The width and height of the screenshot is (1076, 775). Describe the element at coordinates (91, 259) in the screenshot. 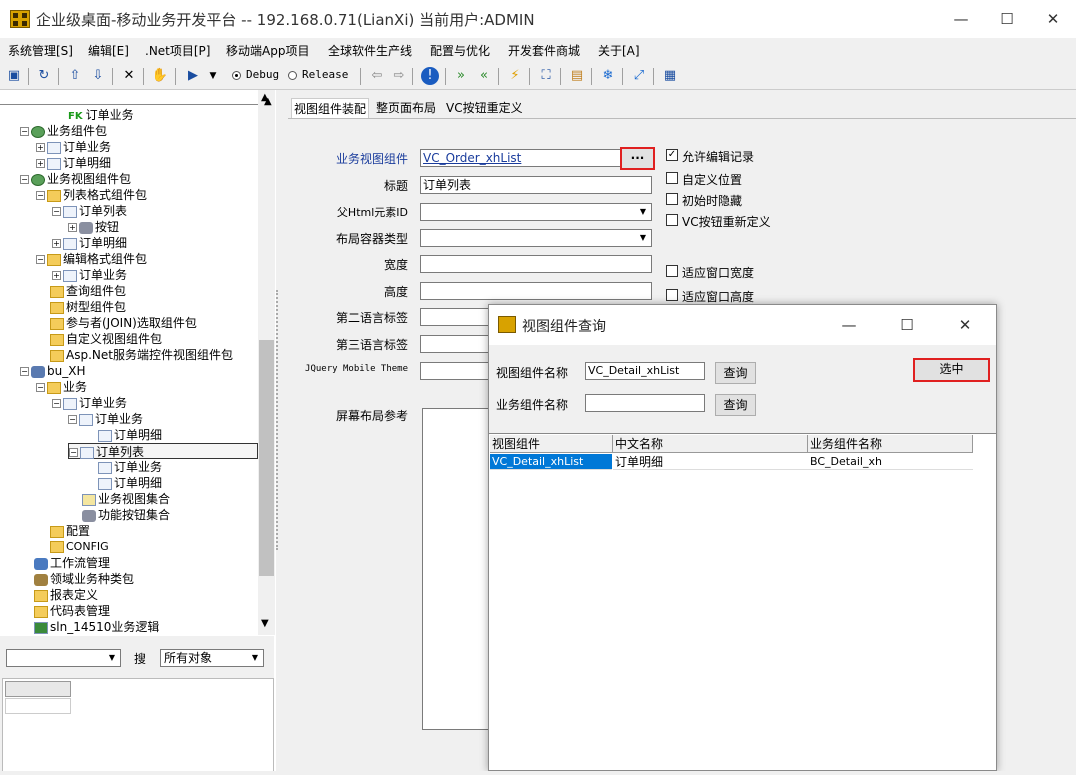

I see `tree-node: − 编辑格式组件包` at that location.